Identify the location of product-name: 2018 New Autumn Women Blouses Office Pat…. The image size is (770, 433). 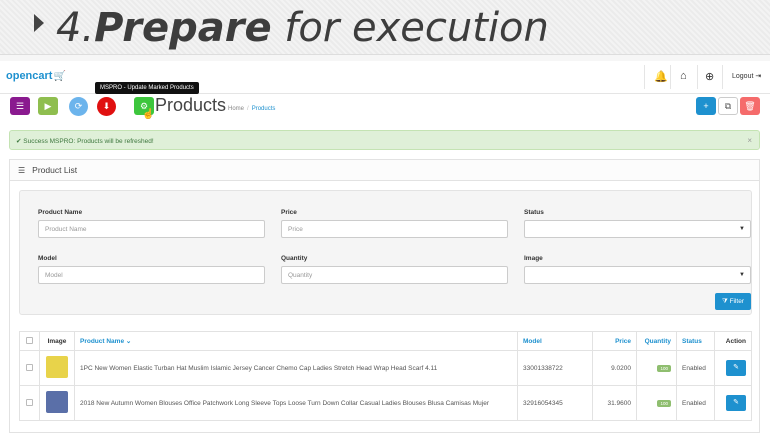
(296, 403).